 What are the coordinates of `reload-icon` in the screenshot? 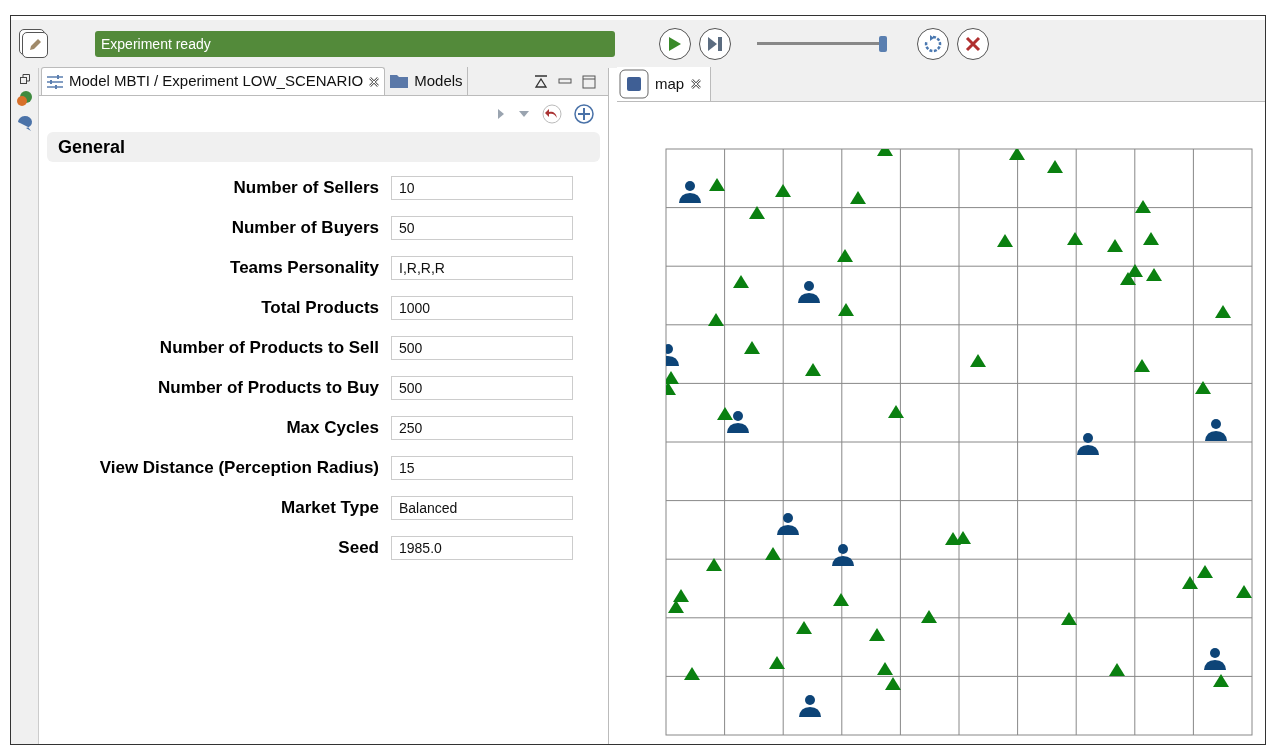 It's located at (933, 44).